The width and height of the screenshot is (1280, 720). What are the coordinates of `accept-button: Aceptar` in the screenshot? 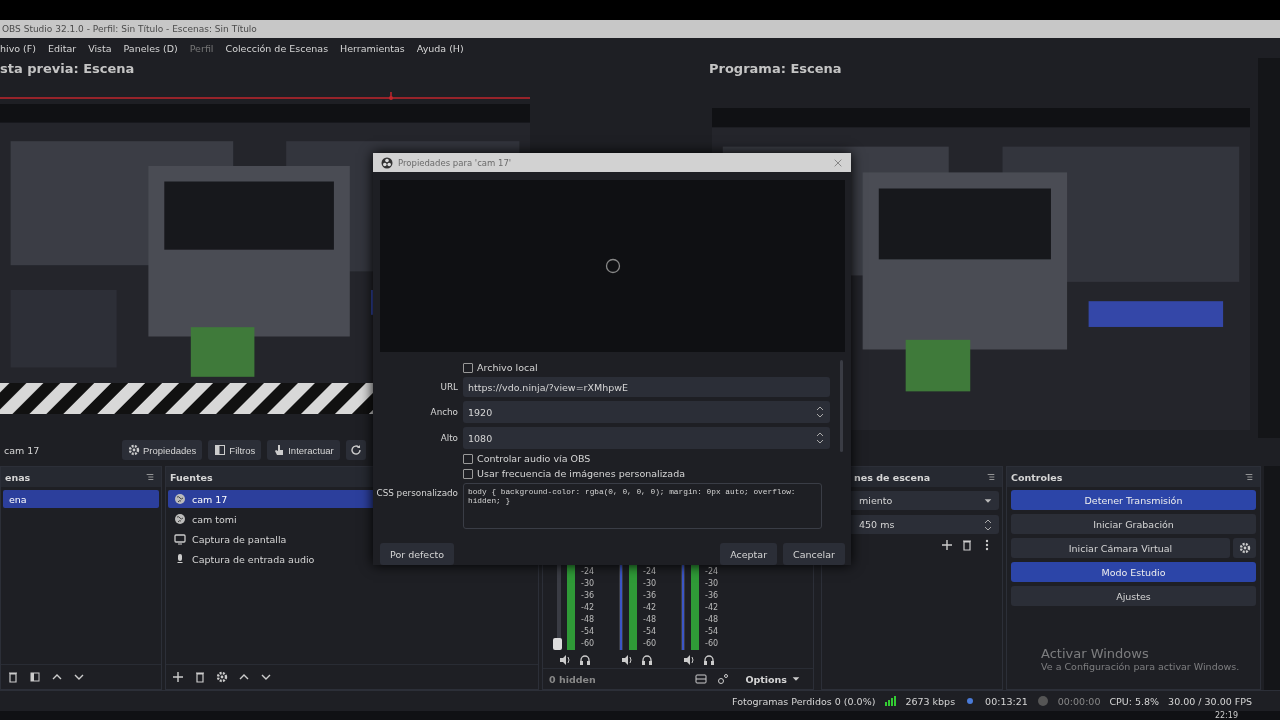 It's located at (749, 554).